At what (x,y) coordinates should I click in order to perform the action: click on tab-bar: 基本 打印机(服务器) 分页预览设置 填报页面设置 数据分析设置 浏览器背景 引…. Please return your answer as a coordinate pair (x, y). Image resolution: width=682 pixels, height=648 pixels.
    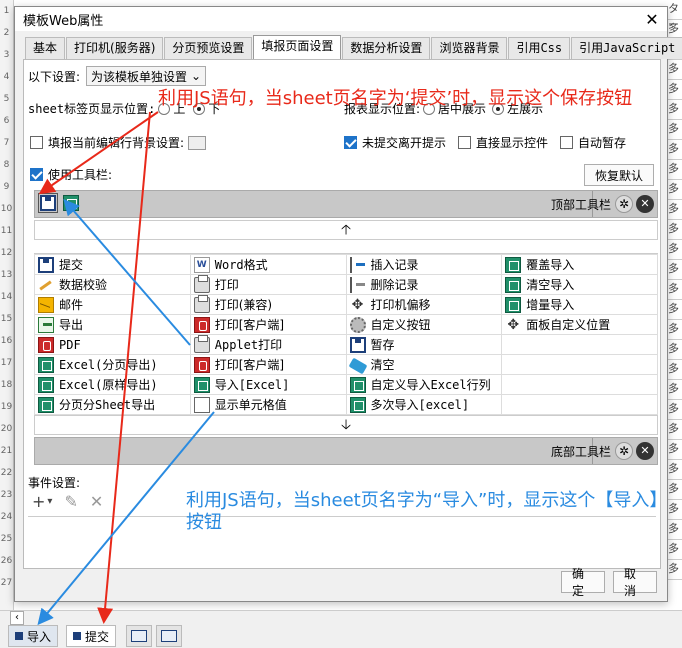
    Looking at the image, I should click on (353, 47).